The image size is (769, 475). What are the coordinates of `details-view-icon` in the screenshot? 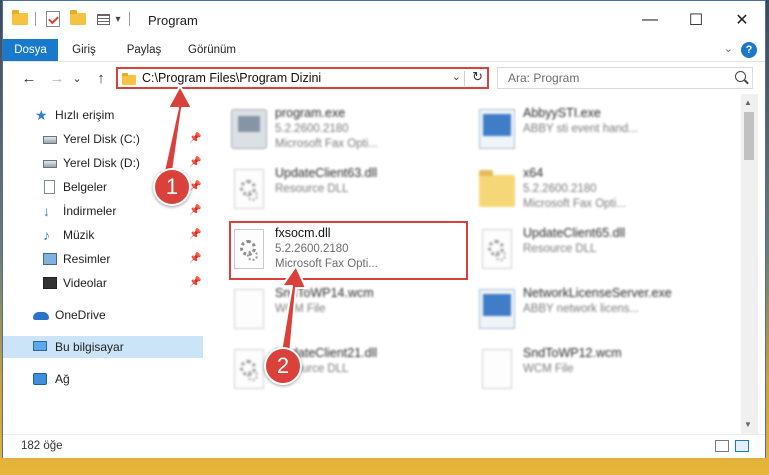 It's located at (722, 446).